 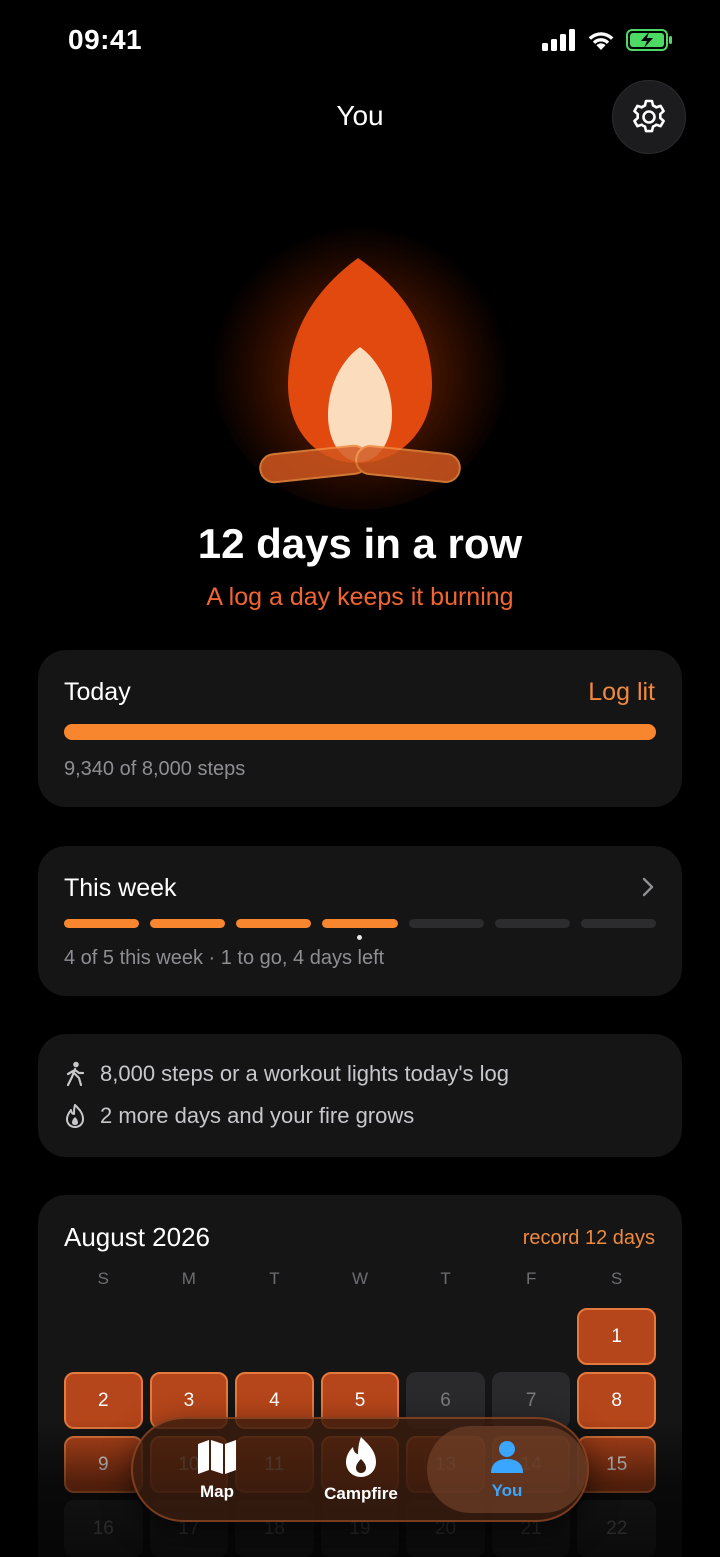 What do you see at coordinates (558, 40) in the screenshot?
I see `cellular-signal-icon` at bounding box center [558, 40].